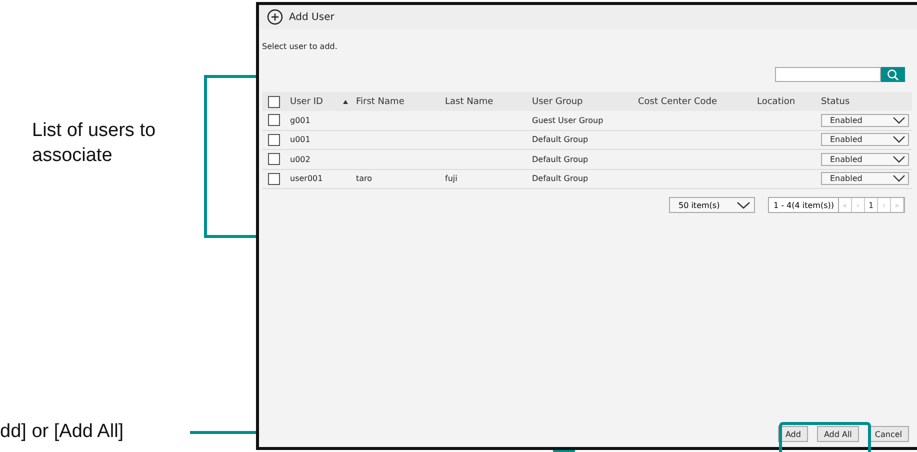 This screenshot has width=917, height=452. I want to click on dialog-button: Add All, so click(837, 434).